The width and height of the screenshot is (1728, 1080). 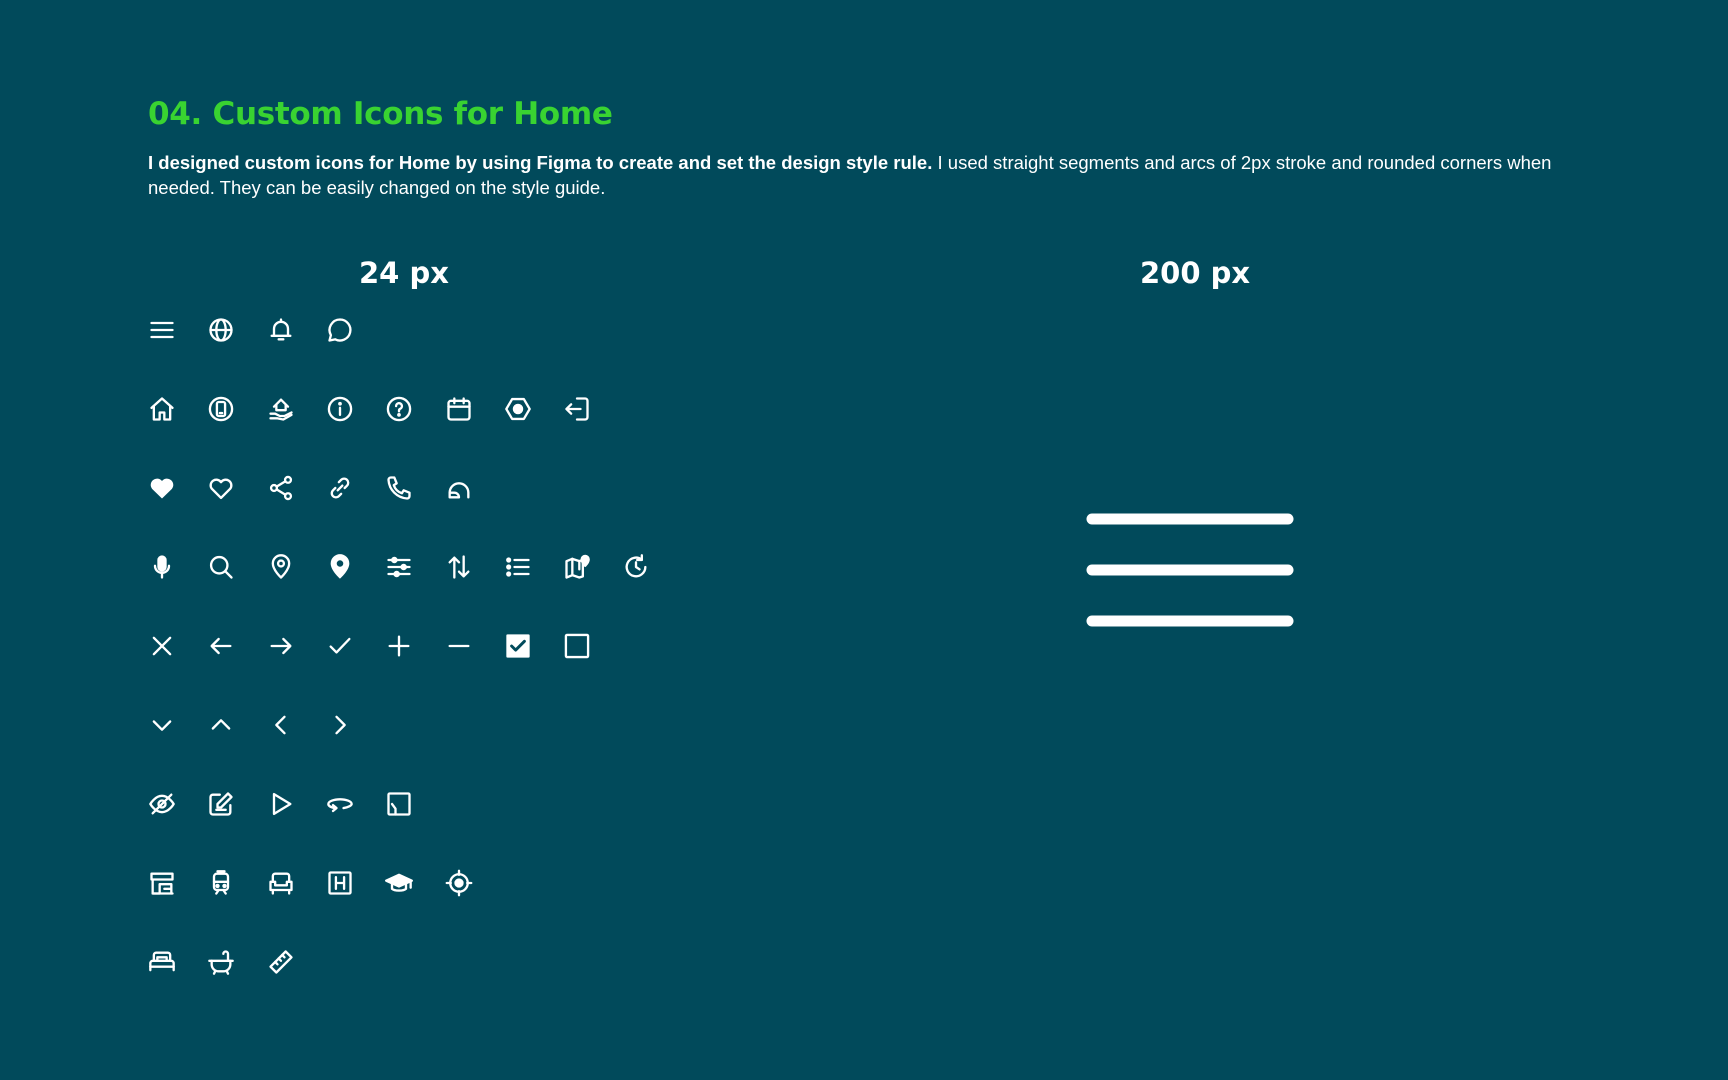 I want to click on store-icon, so click(x=162, y=883).